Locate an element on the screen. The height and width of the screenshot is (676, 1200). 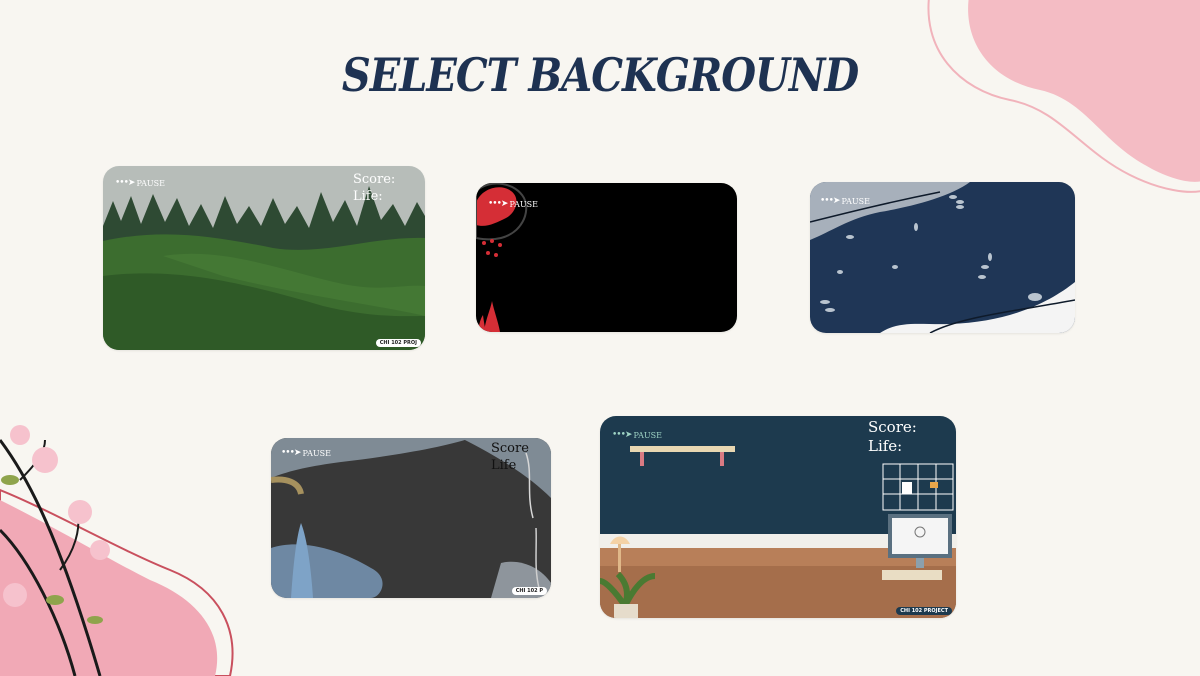
background-option-black-red: •••➤ PAUSE is located at coordinates (606, 257).